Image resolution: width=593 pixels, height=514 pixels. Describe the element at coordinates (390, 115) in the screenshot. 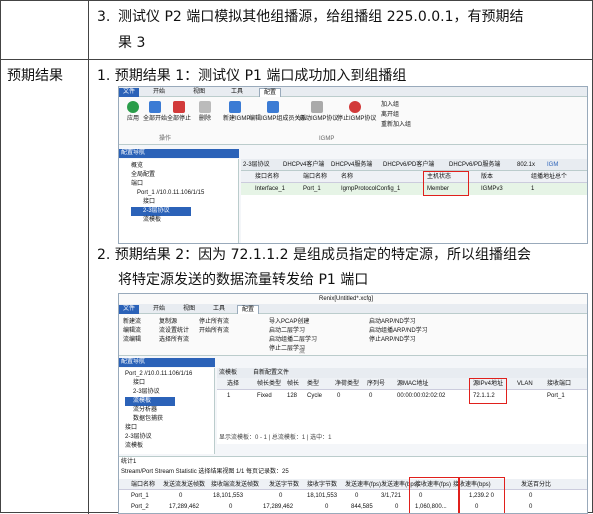

I see `leave-group-item: 离开组` at that location.